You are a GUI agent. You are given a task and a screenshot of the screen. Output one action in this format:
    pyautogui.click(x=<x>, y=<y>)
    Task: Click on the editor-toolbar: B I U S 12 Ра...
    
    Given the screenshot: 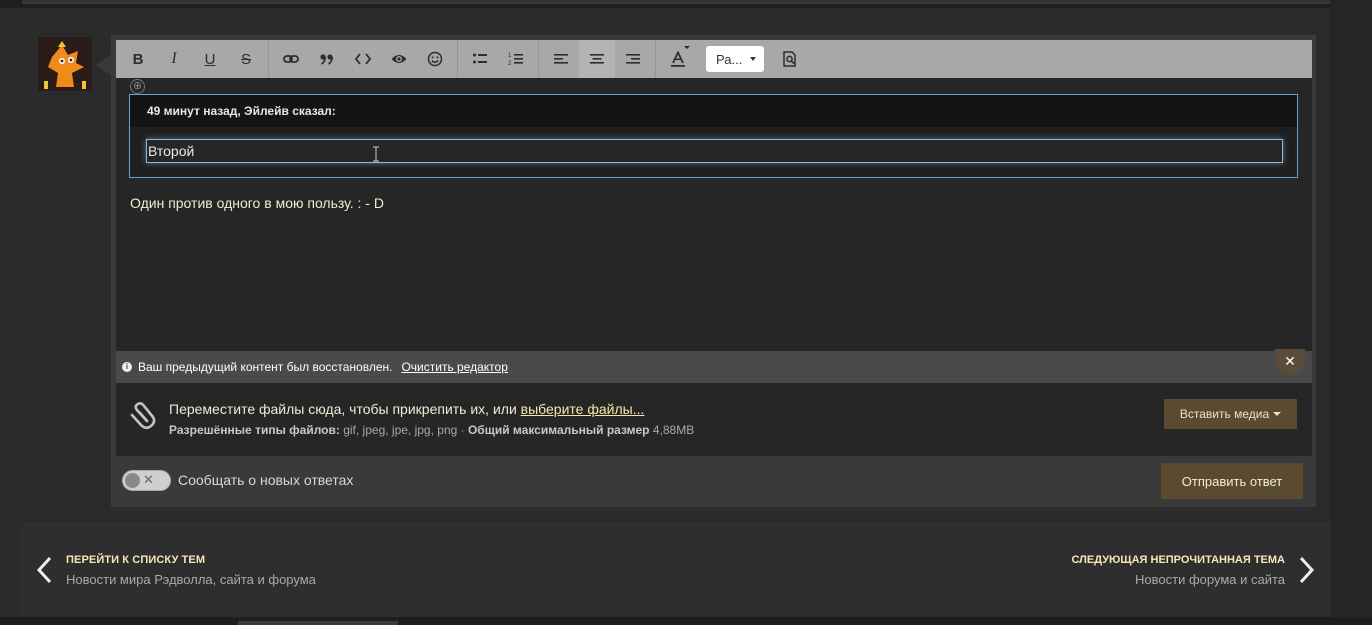 What is the action you would take?
    pyautogui.click(x=714, y=59)
    